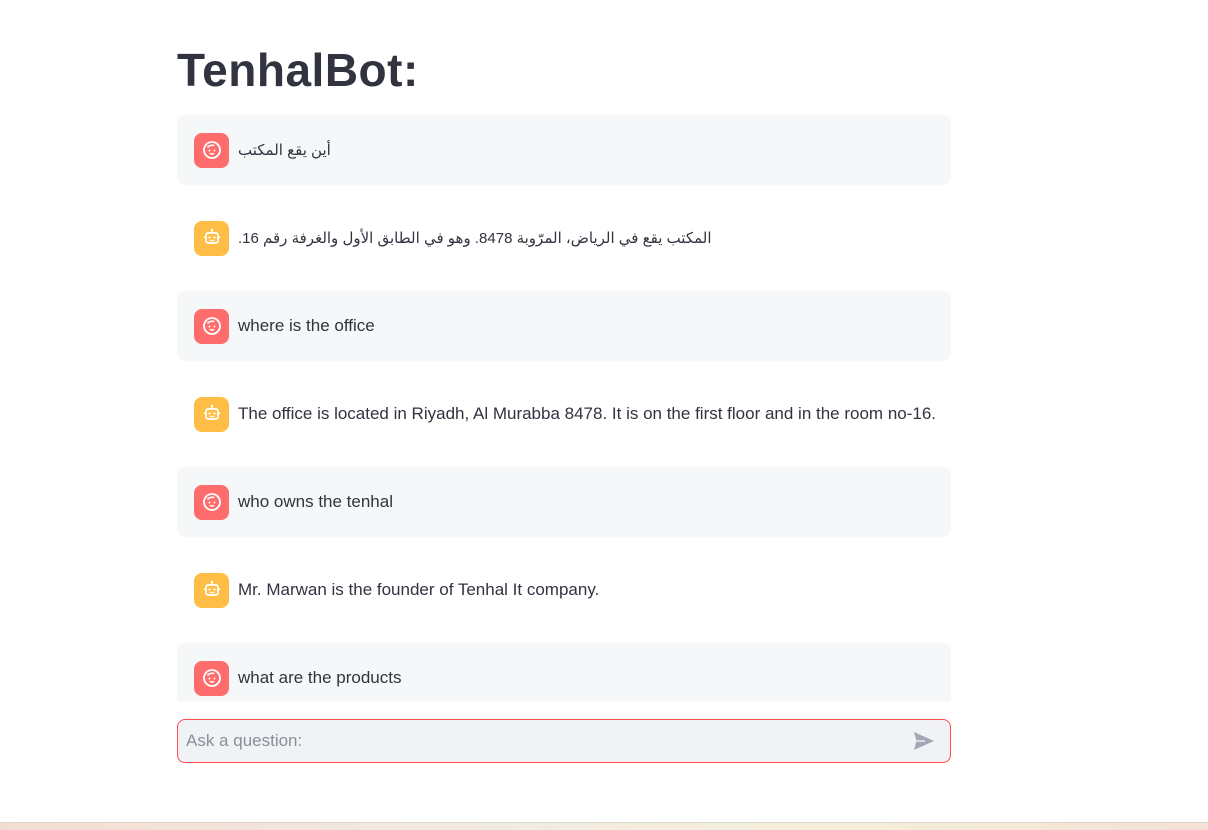  I want to click on message-text: where is the office, so click(306, 325).